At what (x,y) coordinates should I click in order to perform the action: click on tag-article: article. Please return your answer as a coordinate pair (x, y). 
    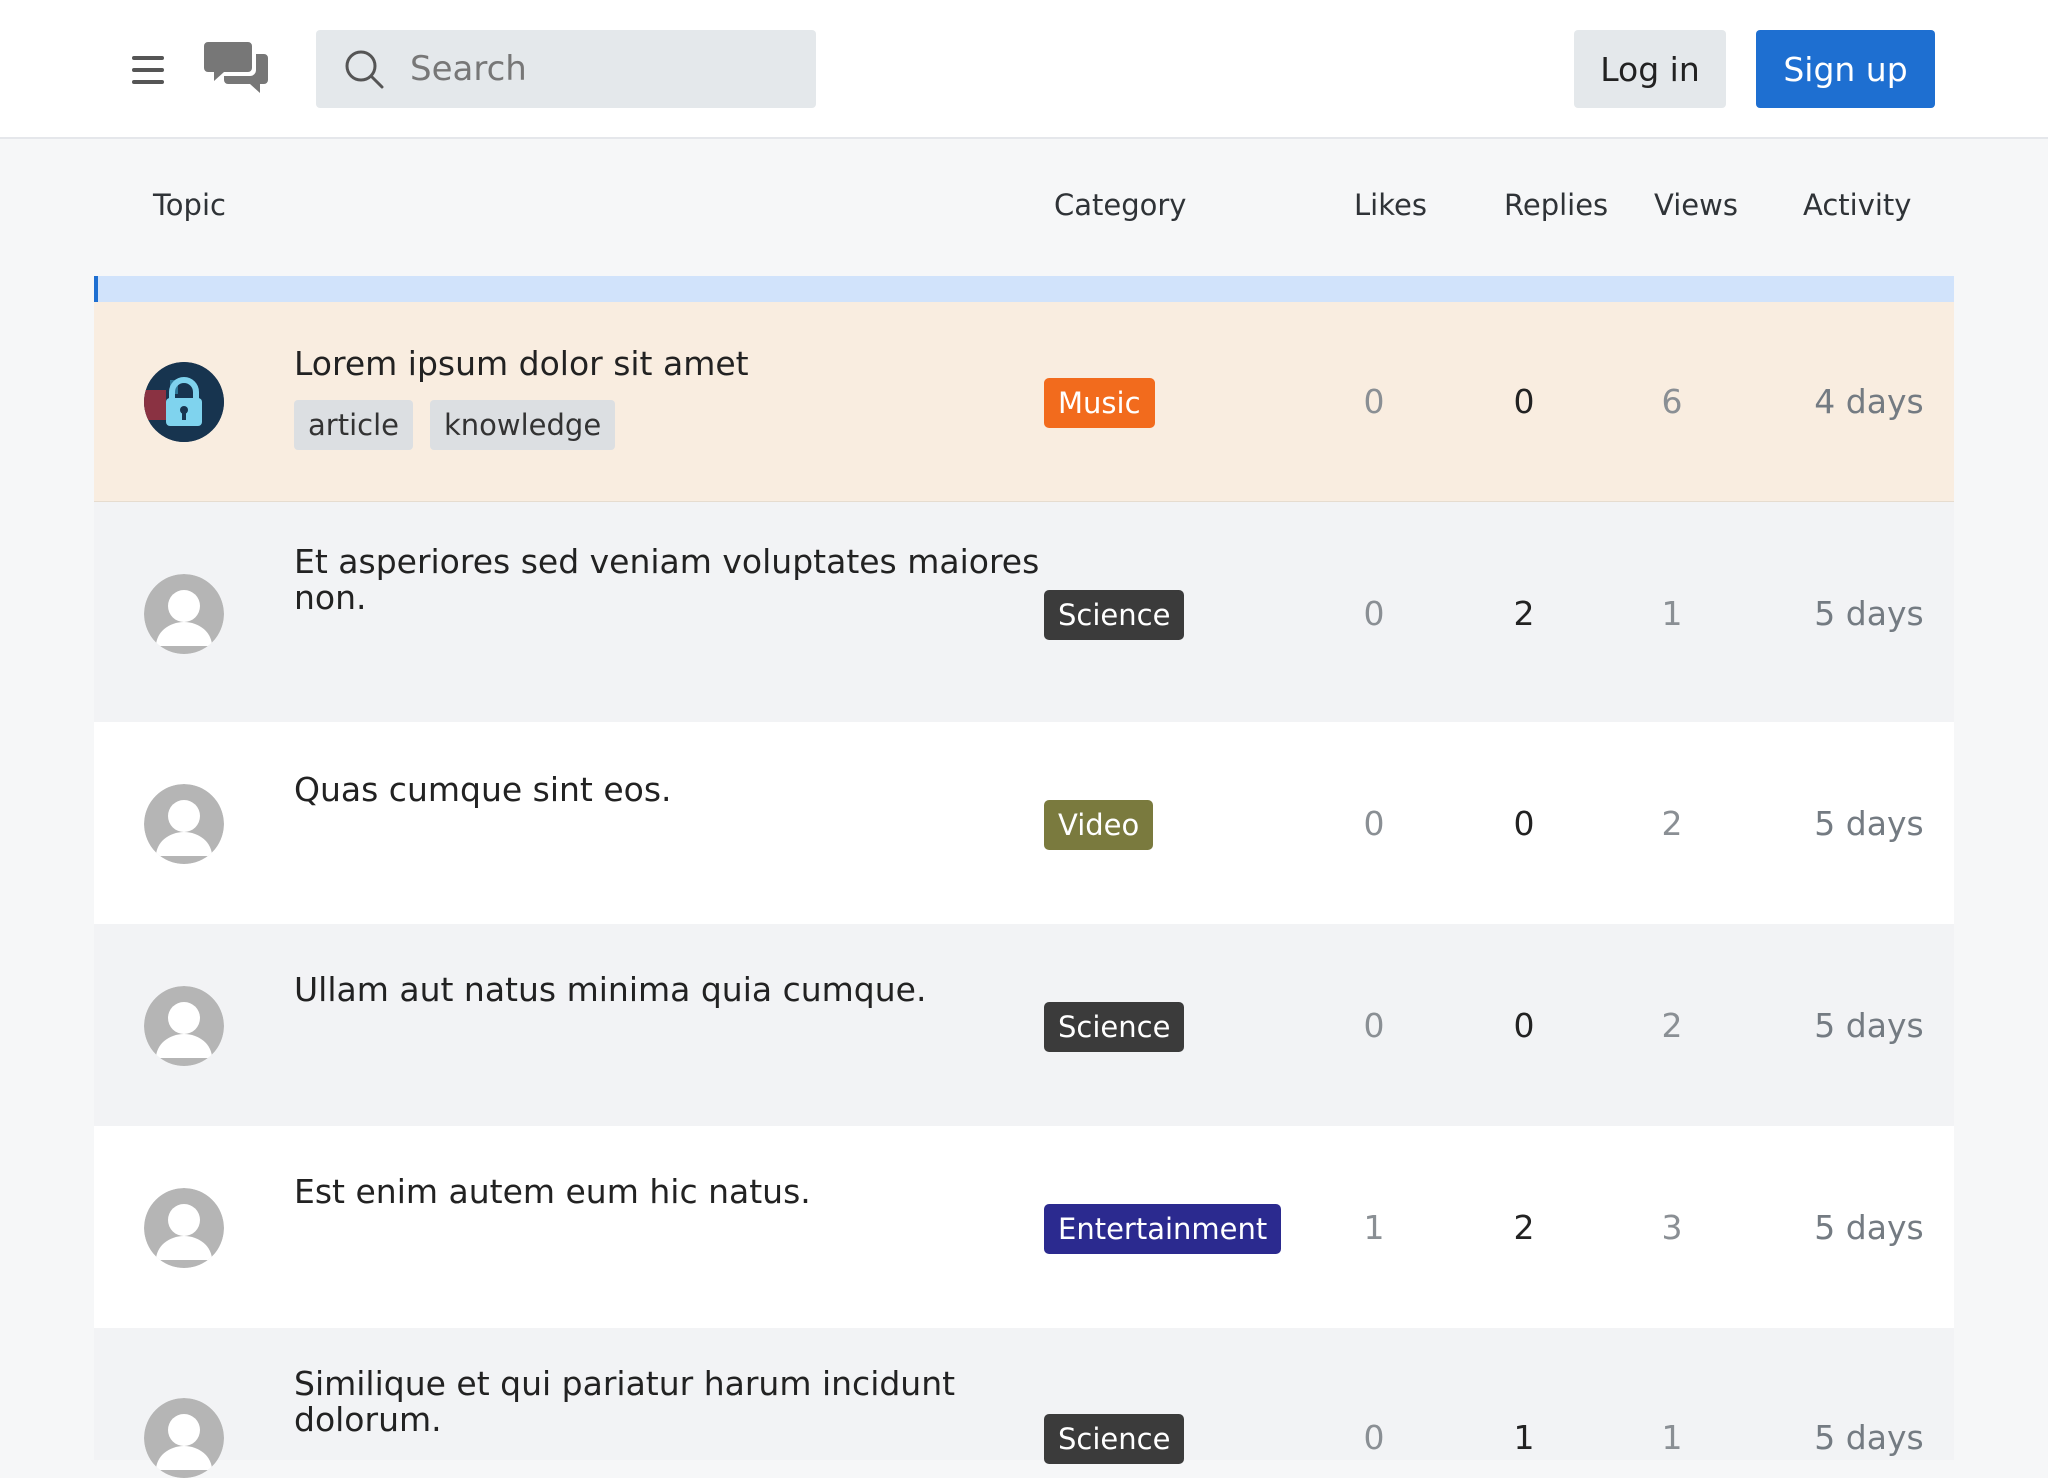
    Looking at the image, I should click on (353, 425).